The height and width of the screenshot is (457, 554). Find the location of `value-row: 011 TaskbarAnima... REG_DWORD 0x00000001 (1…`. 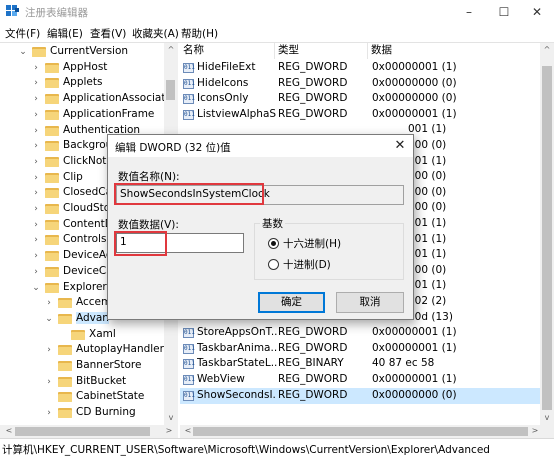

value-row: 011 TaskbarAnima... REG_DWORD 0x00000001 (1… is located at coordinates (360, 349).